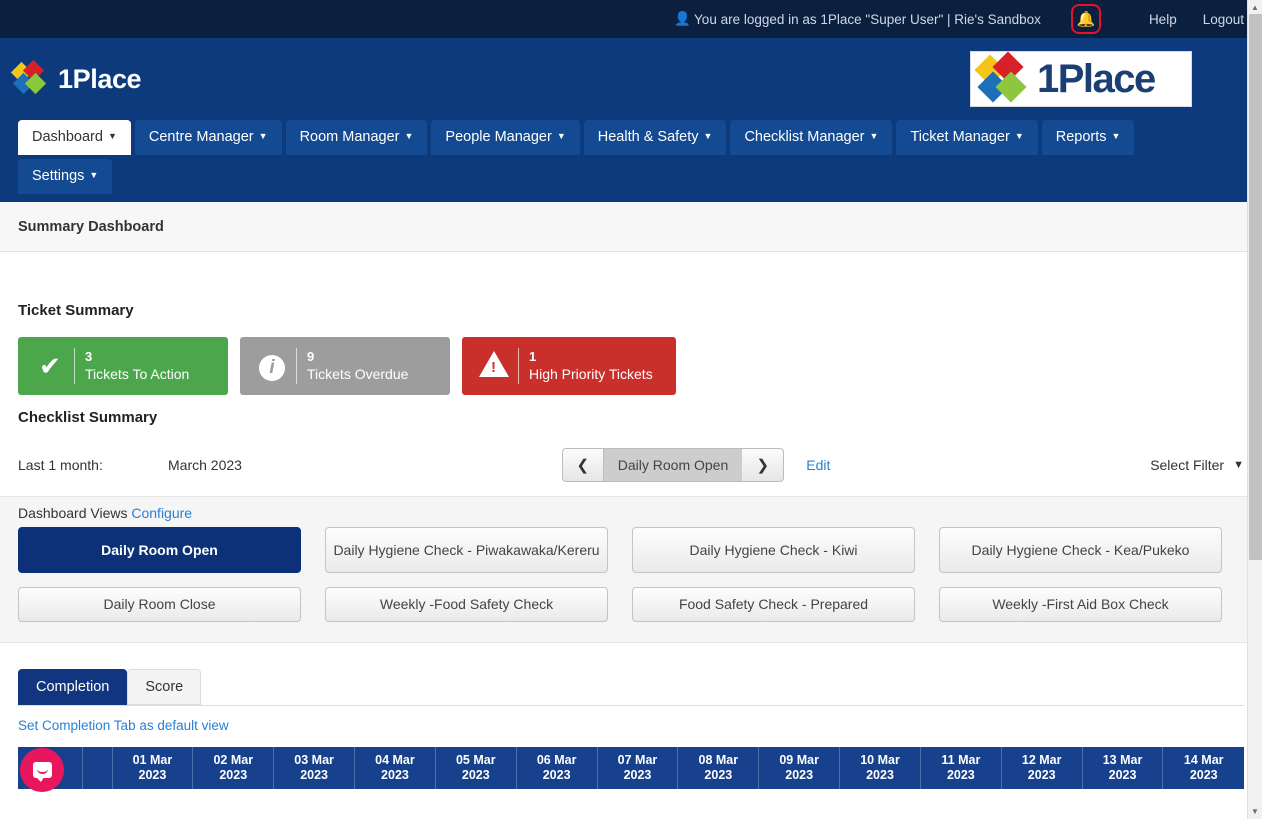 This screenshot has height=819, width=1262. What do you see at coordinates (159, 550) in the screenshot?
I see `dashboard-view-button: Daily Room Open` at bounding box center [159, 550].